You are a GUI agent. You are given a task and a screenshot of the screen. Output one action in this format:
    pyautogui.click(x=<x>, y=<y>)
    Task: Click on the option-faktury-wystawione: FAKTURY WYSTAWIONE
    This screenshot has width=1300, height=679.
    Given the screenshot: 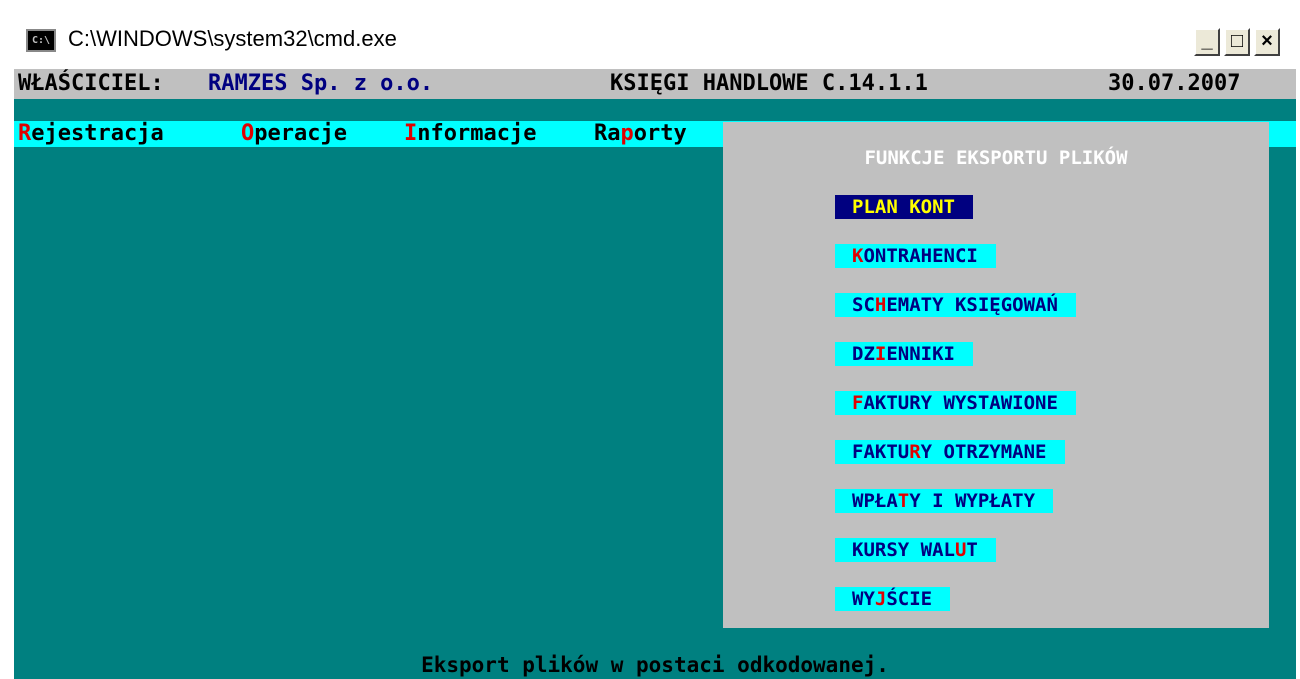 What is the action you would take?
    pyautogui.click(x=955, y=403)
    